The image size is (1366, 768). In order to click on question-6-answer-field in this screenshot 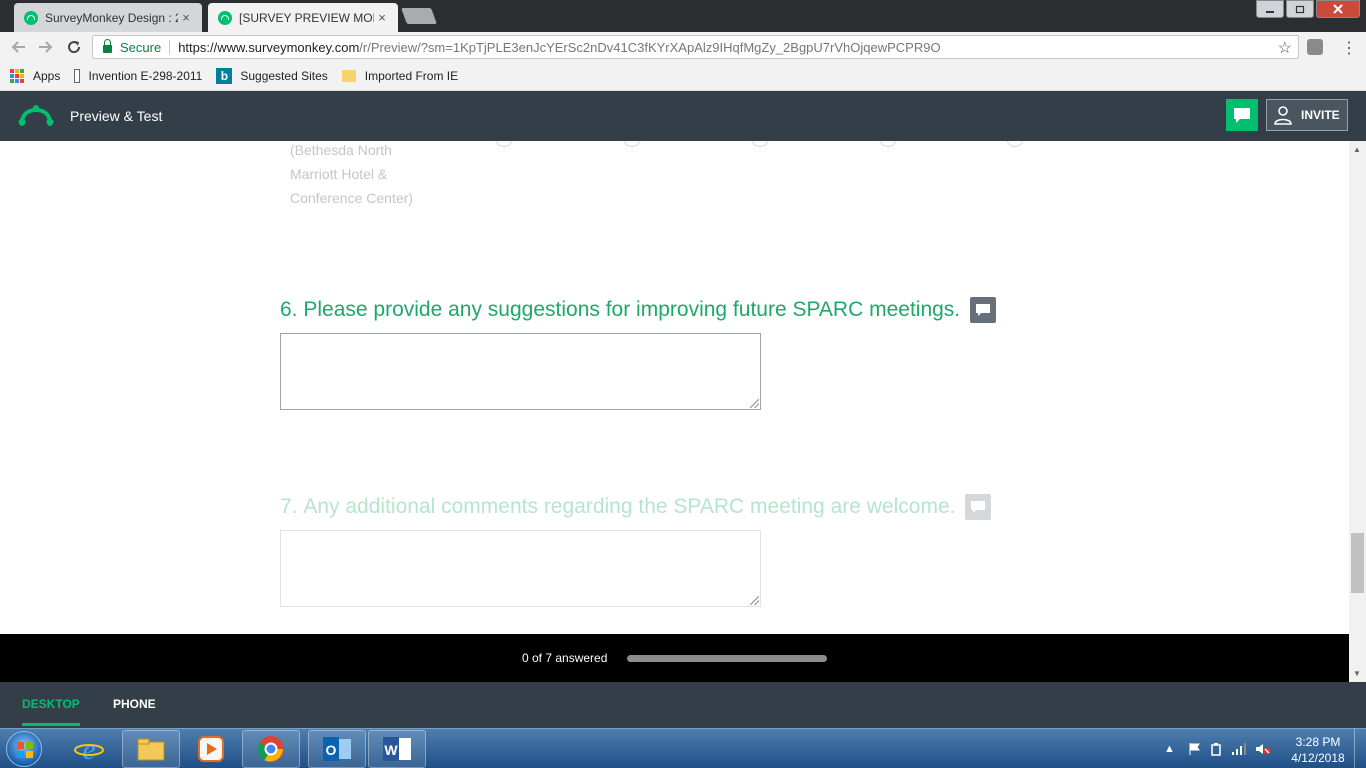, I will do `click(520, 371)`.